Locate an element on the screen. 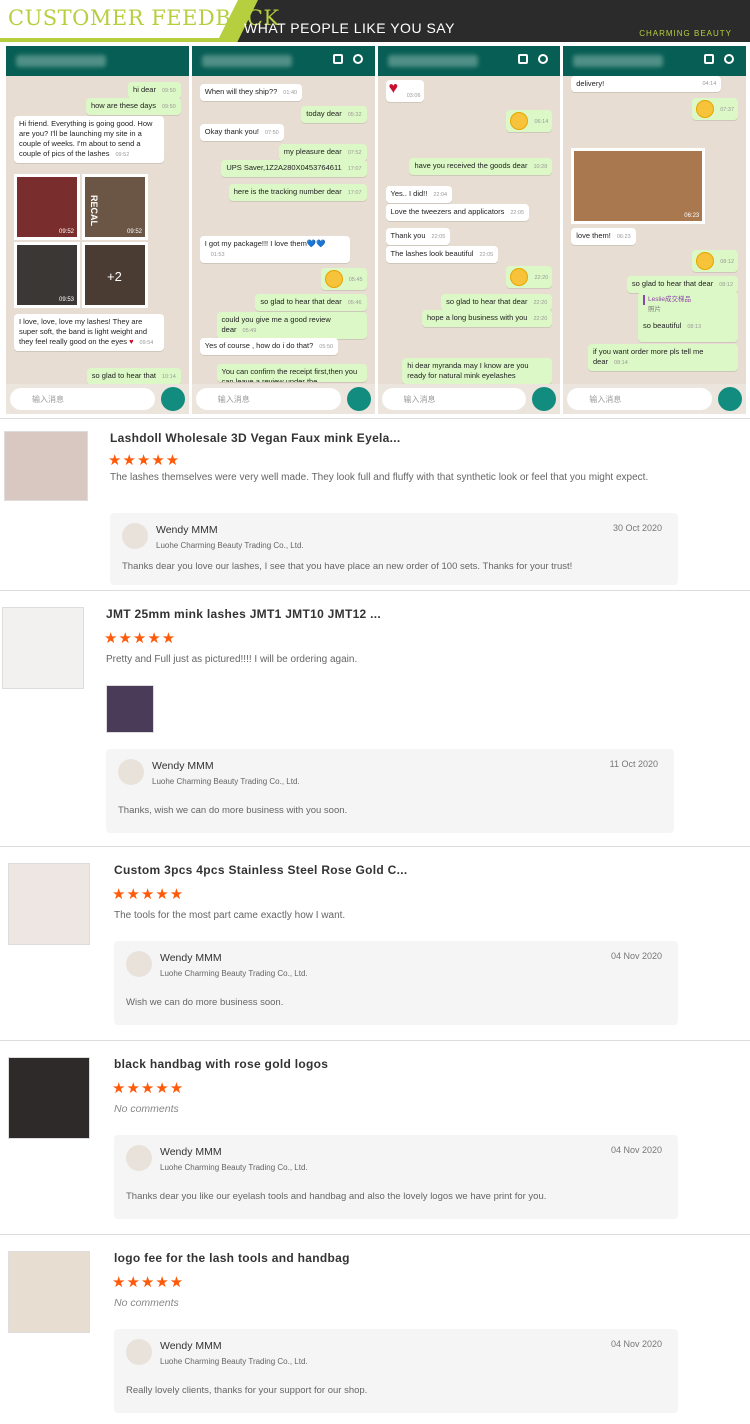  chat-message: so glad to hear that dear 05:46 is located at coordinates (311, 302).